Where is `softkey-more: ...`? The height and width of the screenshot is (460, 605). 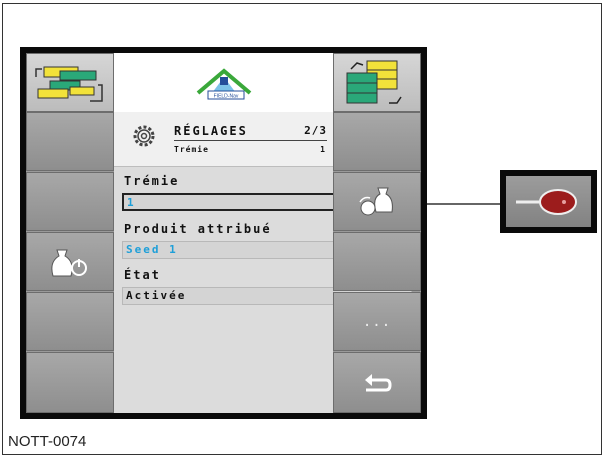 softkey-more: ... is located at coordinates (377, 321).